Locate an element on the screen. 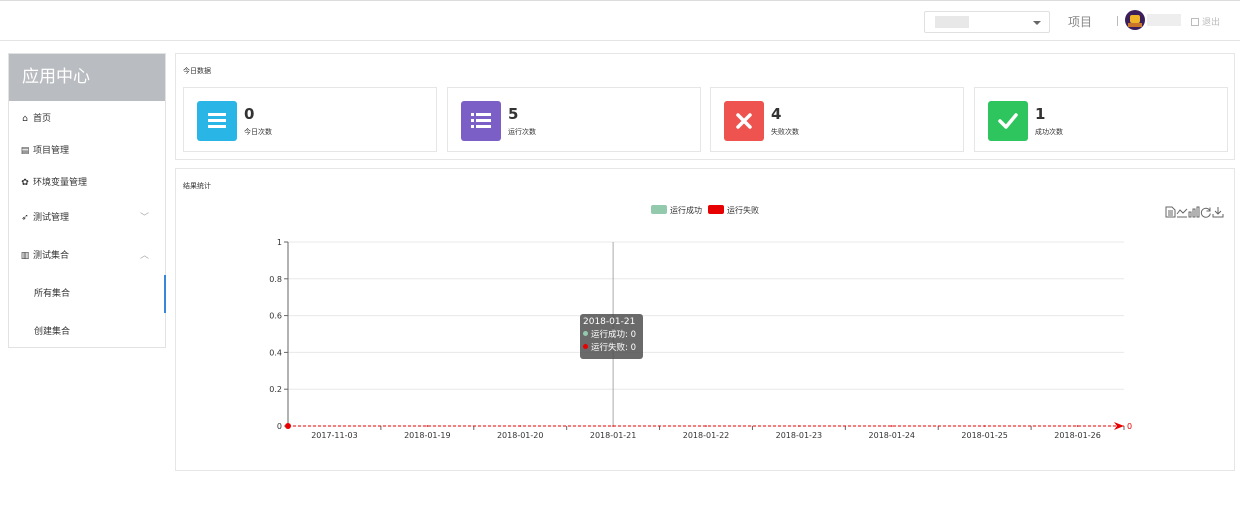  sidebar-subitem-create-collection: 创建集合 is located at coordinates (87, 332).